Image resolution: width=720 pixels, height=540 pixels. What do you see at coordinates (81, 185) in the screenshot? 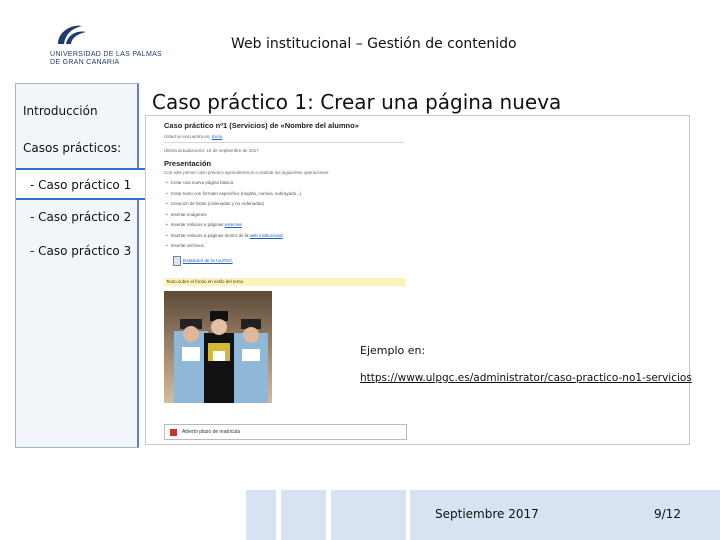
I see `sidebar-item-label: - Caso práctico 1` at bounding box center [81, 185].